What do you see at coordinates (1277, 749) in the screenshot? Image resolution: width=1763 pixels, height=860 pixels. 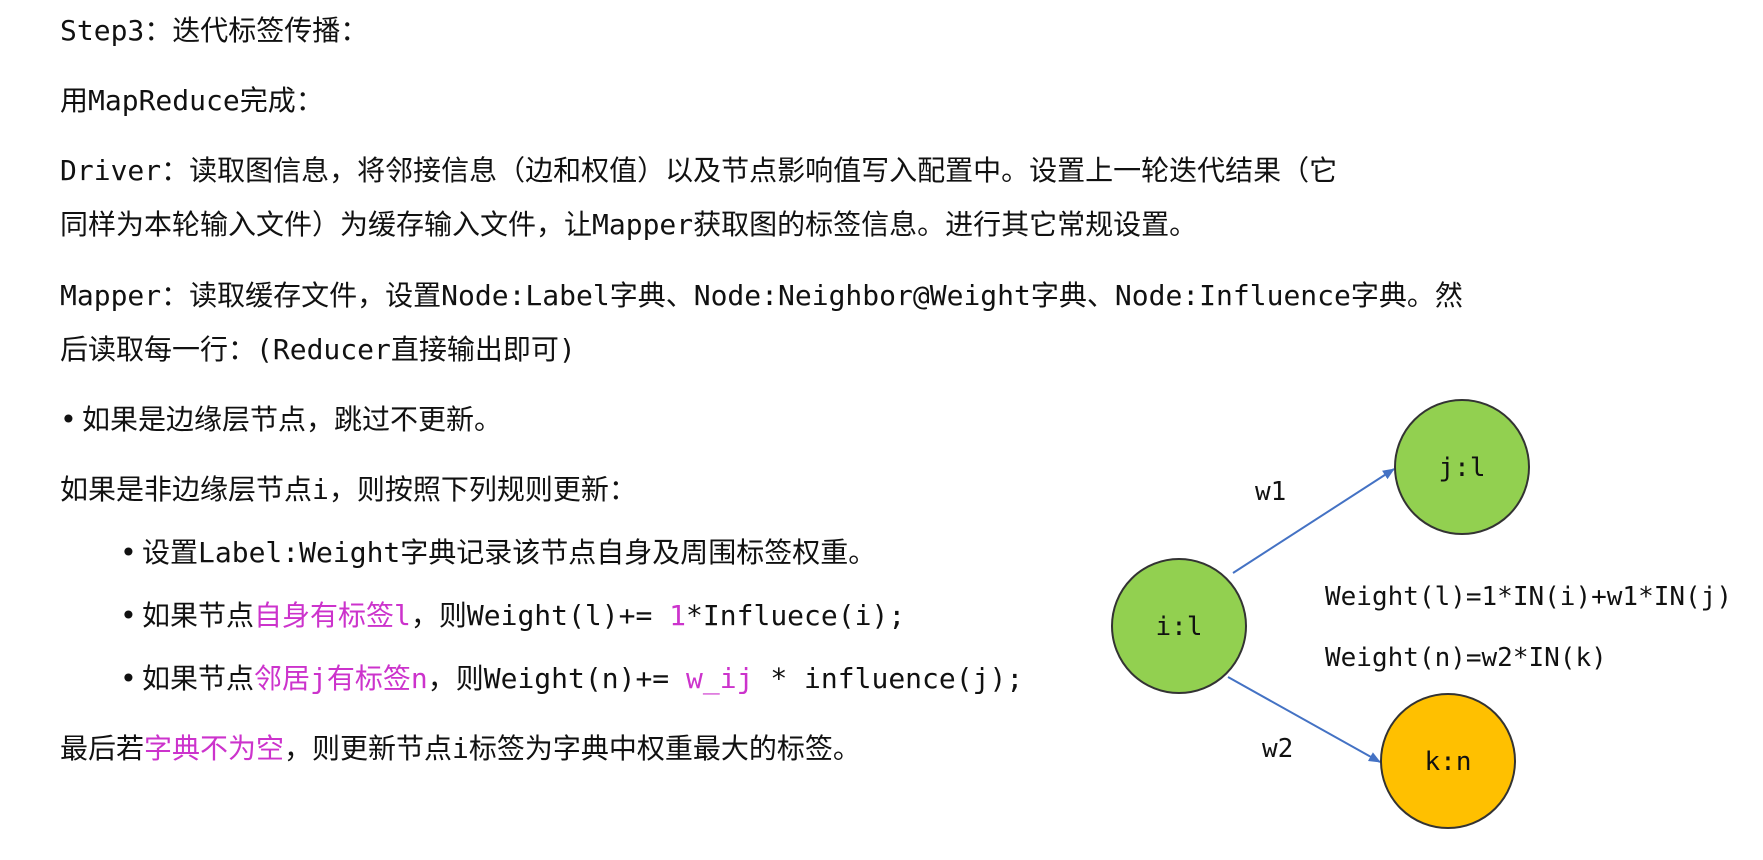 I see `edge-i-k-weight-label: w2` at bounding box center [1277, 749].